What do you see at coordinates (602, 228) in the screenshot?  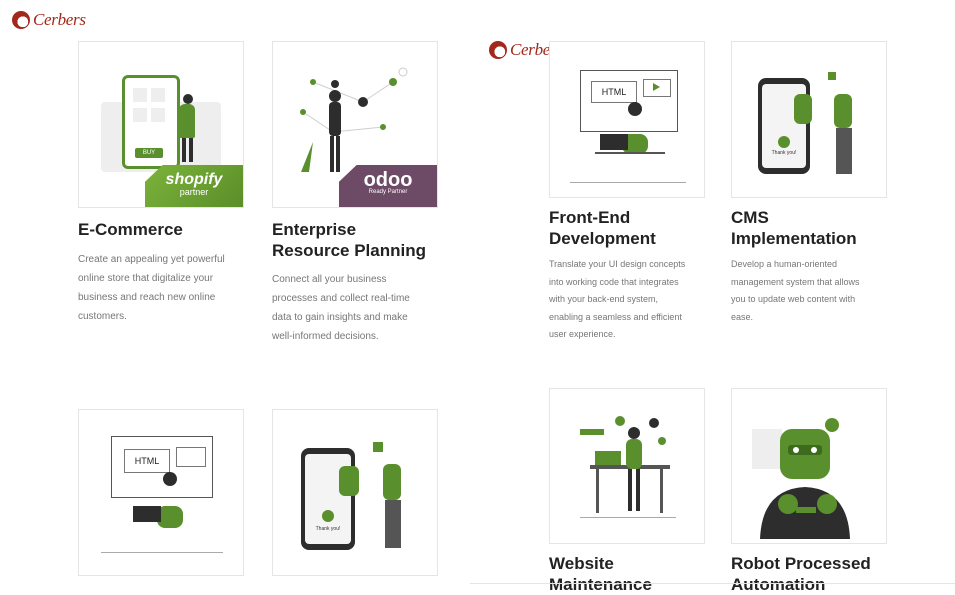 I see `card-title: Front-End Development` at bounding box center [602, 228].